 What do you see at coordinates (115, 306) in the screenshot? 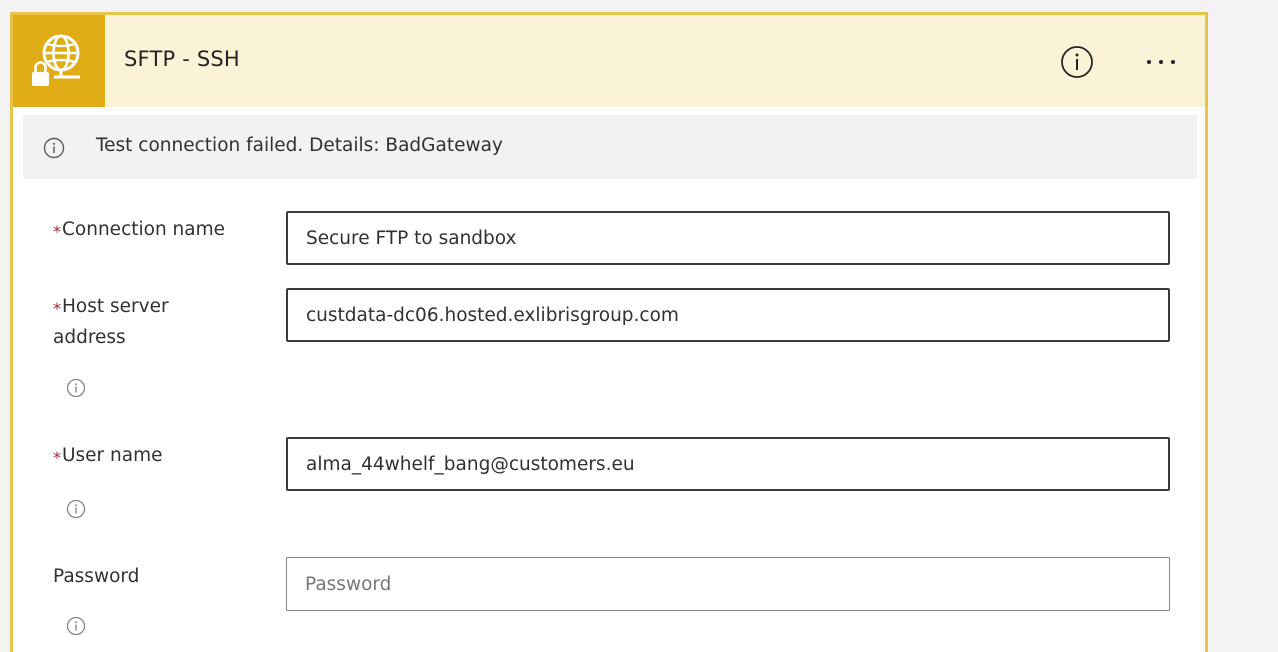
I see `host-server-address-label-line1: Host server` at bounding box center [115, 306].